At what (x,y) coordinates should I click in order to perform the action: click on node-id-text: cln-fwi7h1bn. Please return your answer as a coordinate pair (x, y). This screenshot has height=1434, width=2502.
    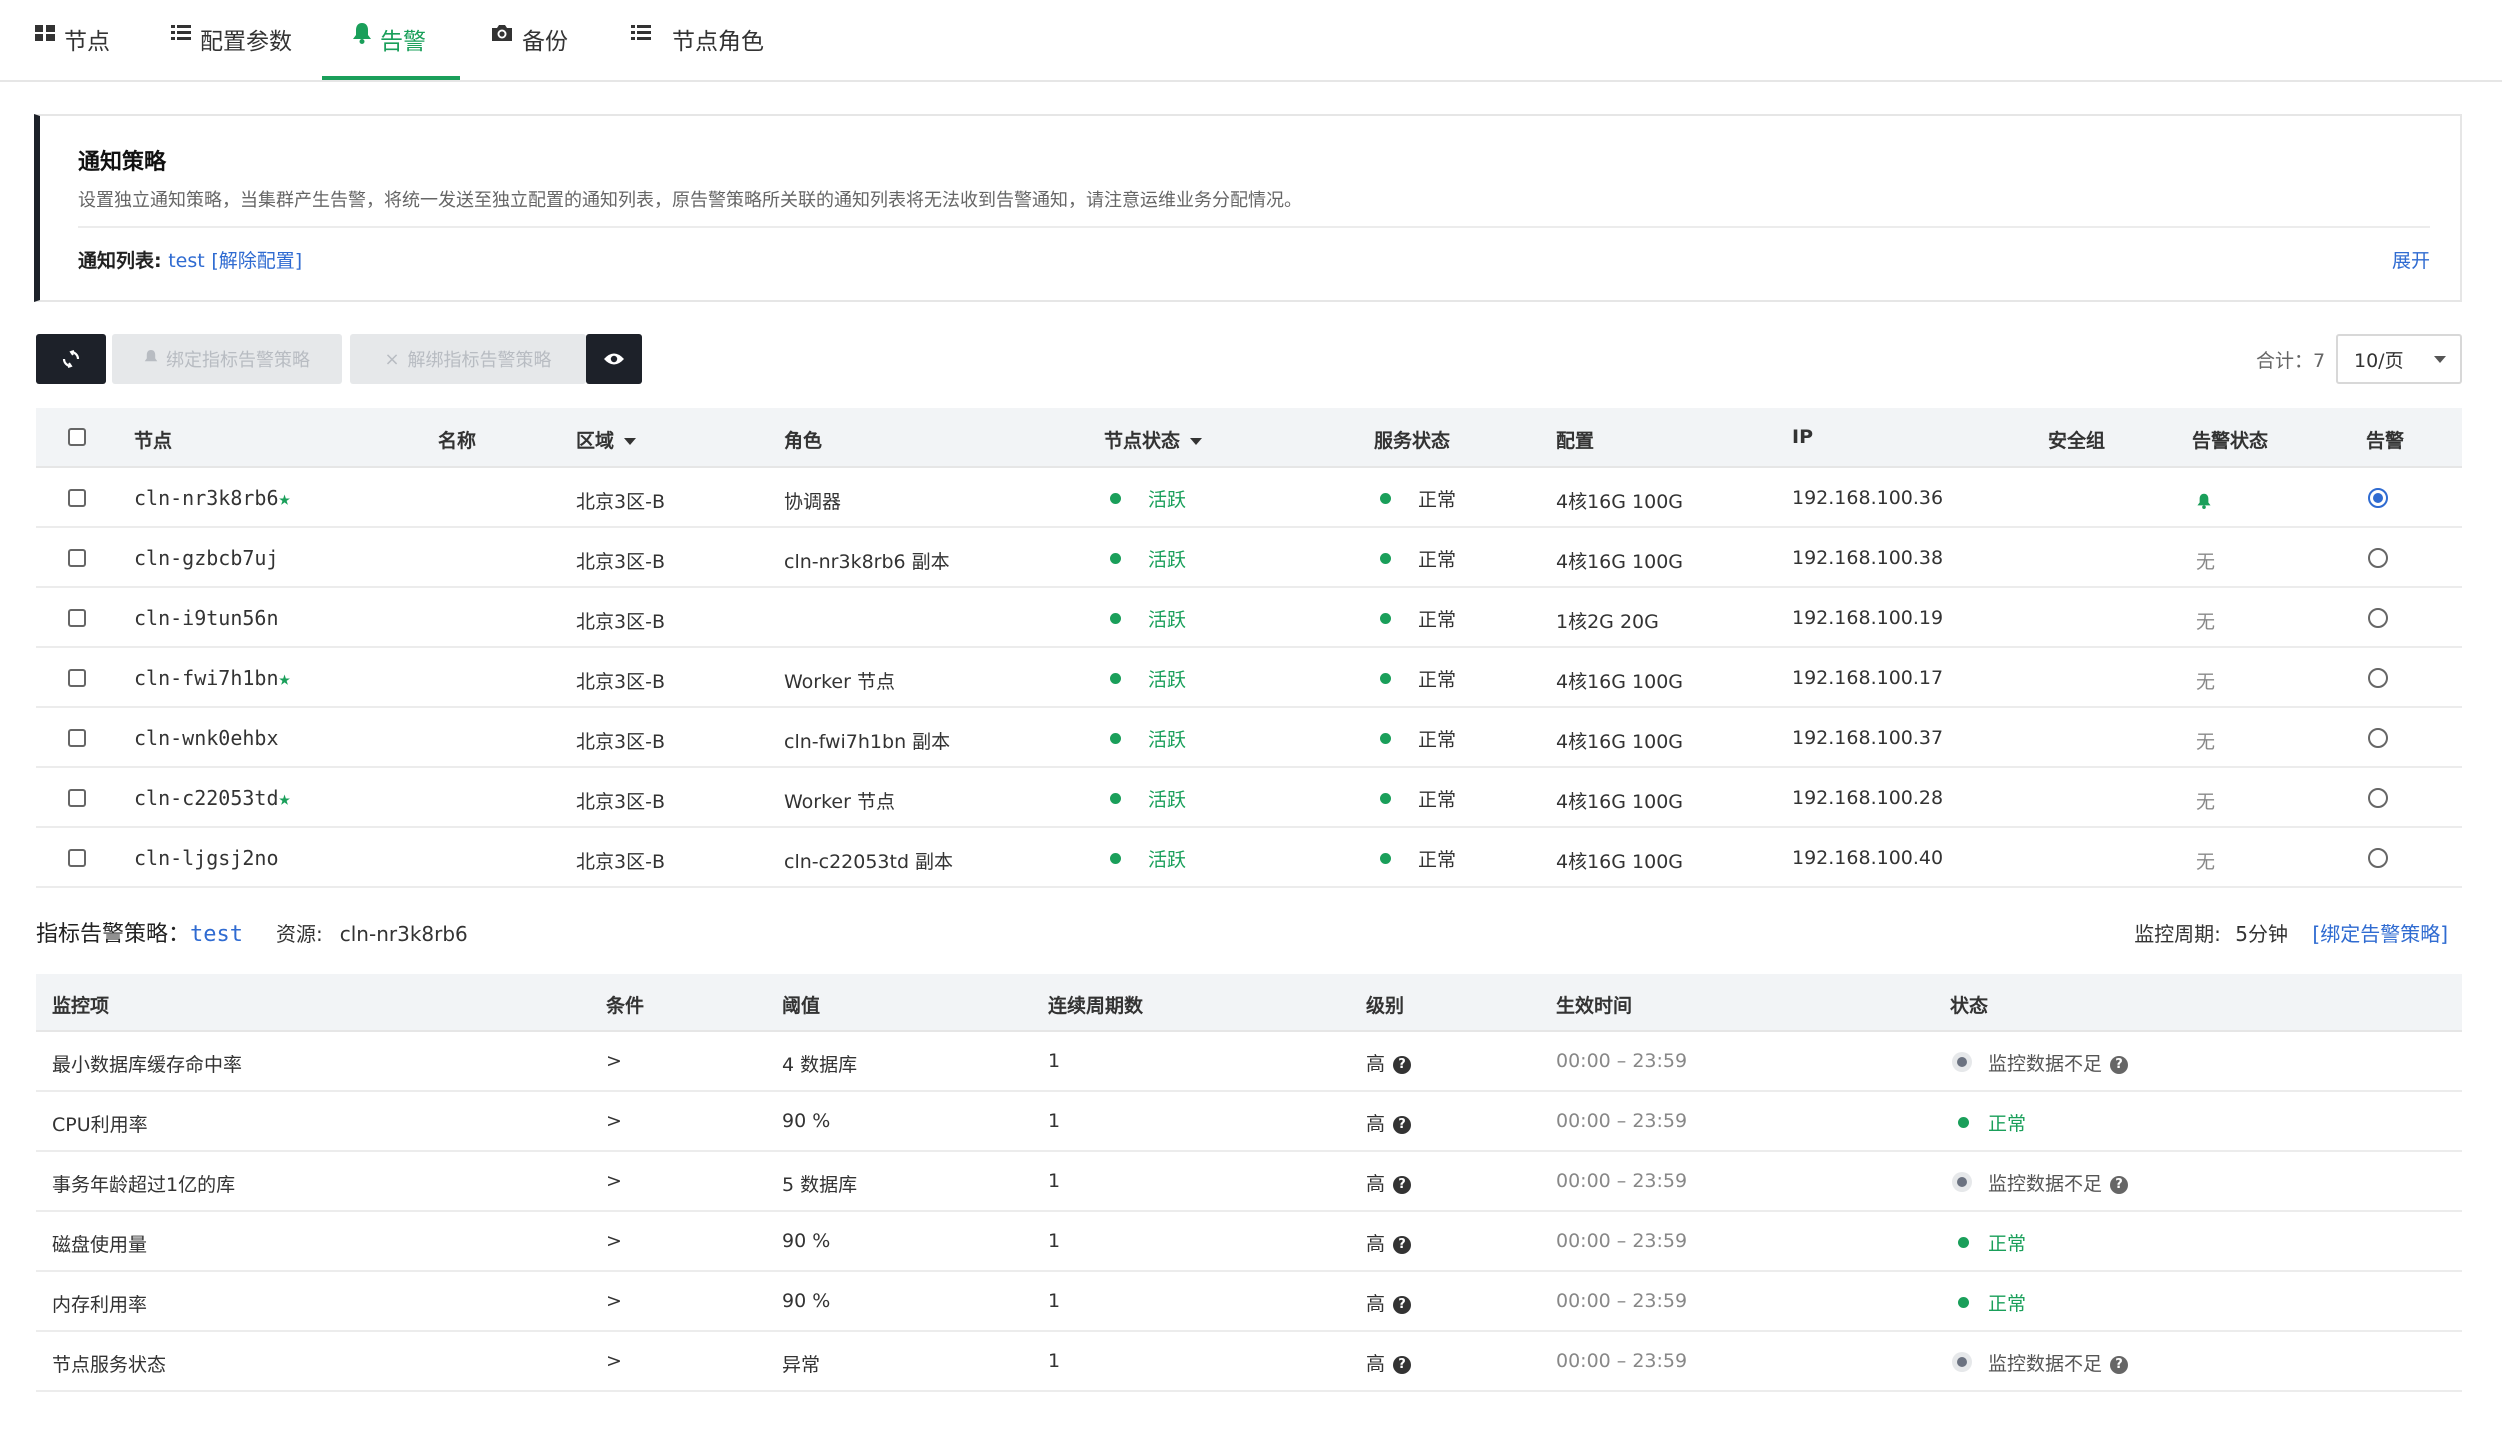
    Looking at the image, I should click on (206, 678).